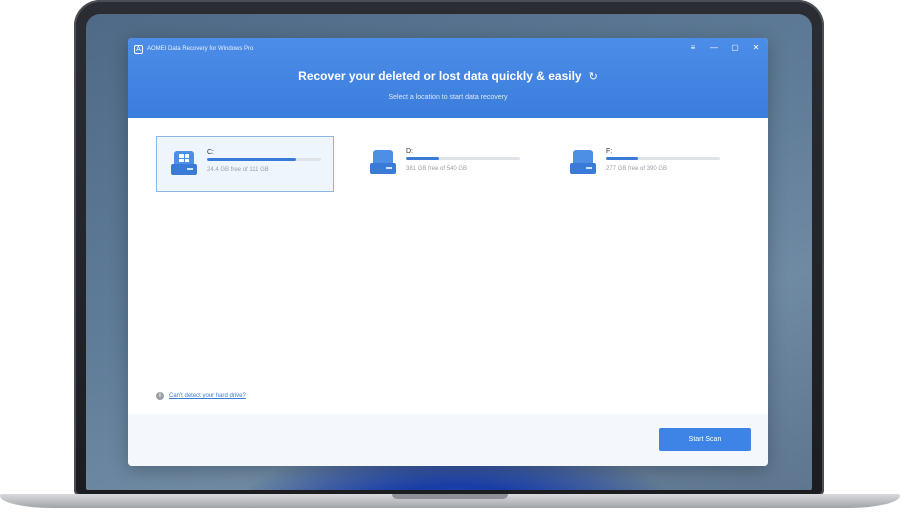 The width and height of the screenshot is (900, 516). What do you see at coordinates (450, 496) in the screenshot?
I see `laptop-notch` at bounding box center [450, 496].